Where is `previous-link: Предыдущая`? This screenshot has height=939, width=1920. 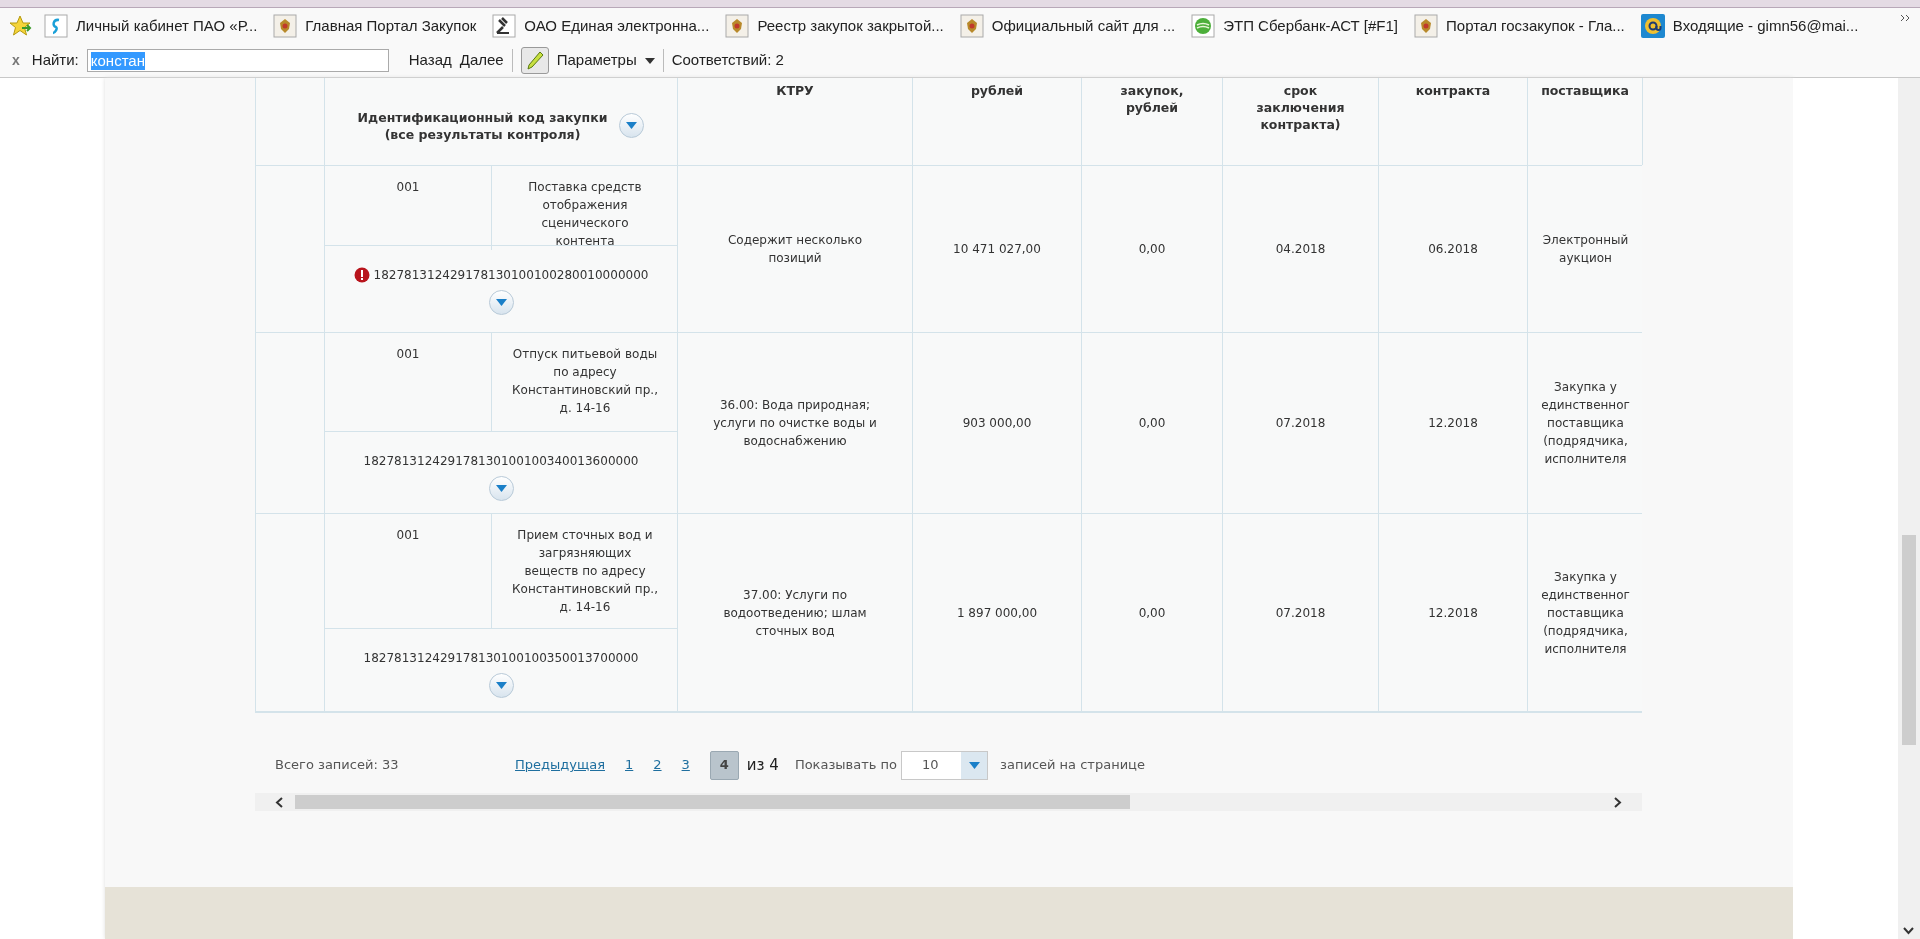 previous-link: Предыдущая is located at coordinates (560, 765).